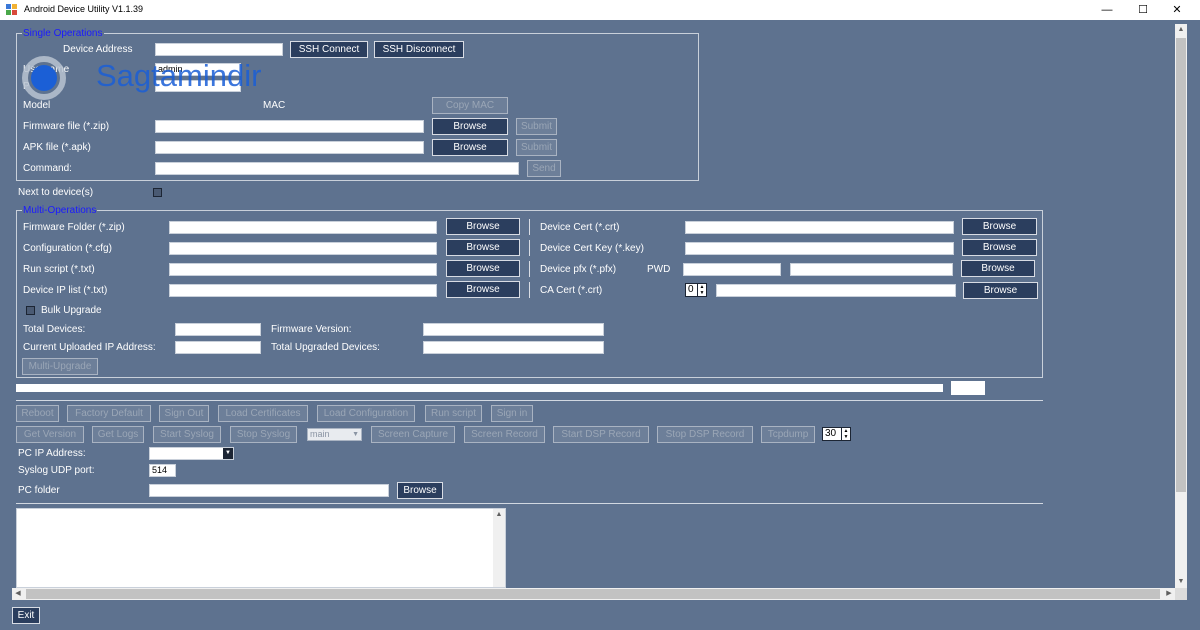  Describe the element at coordinates (184, 413) in the screenshot. I see `sign-out-button: Sign Out` at that location.